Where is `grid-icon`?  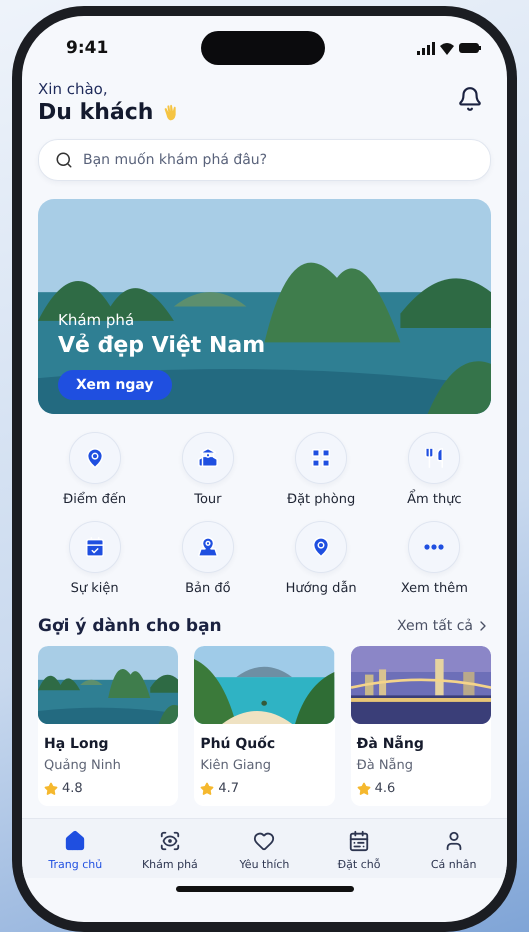
grid-icon is located at coordinates (321, 458).